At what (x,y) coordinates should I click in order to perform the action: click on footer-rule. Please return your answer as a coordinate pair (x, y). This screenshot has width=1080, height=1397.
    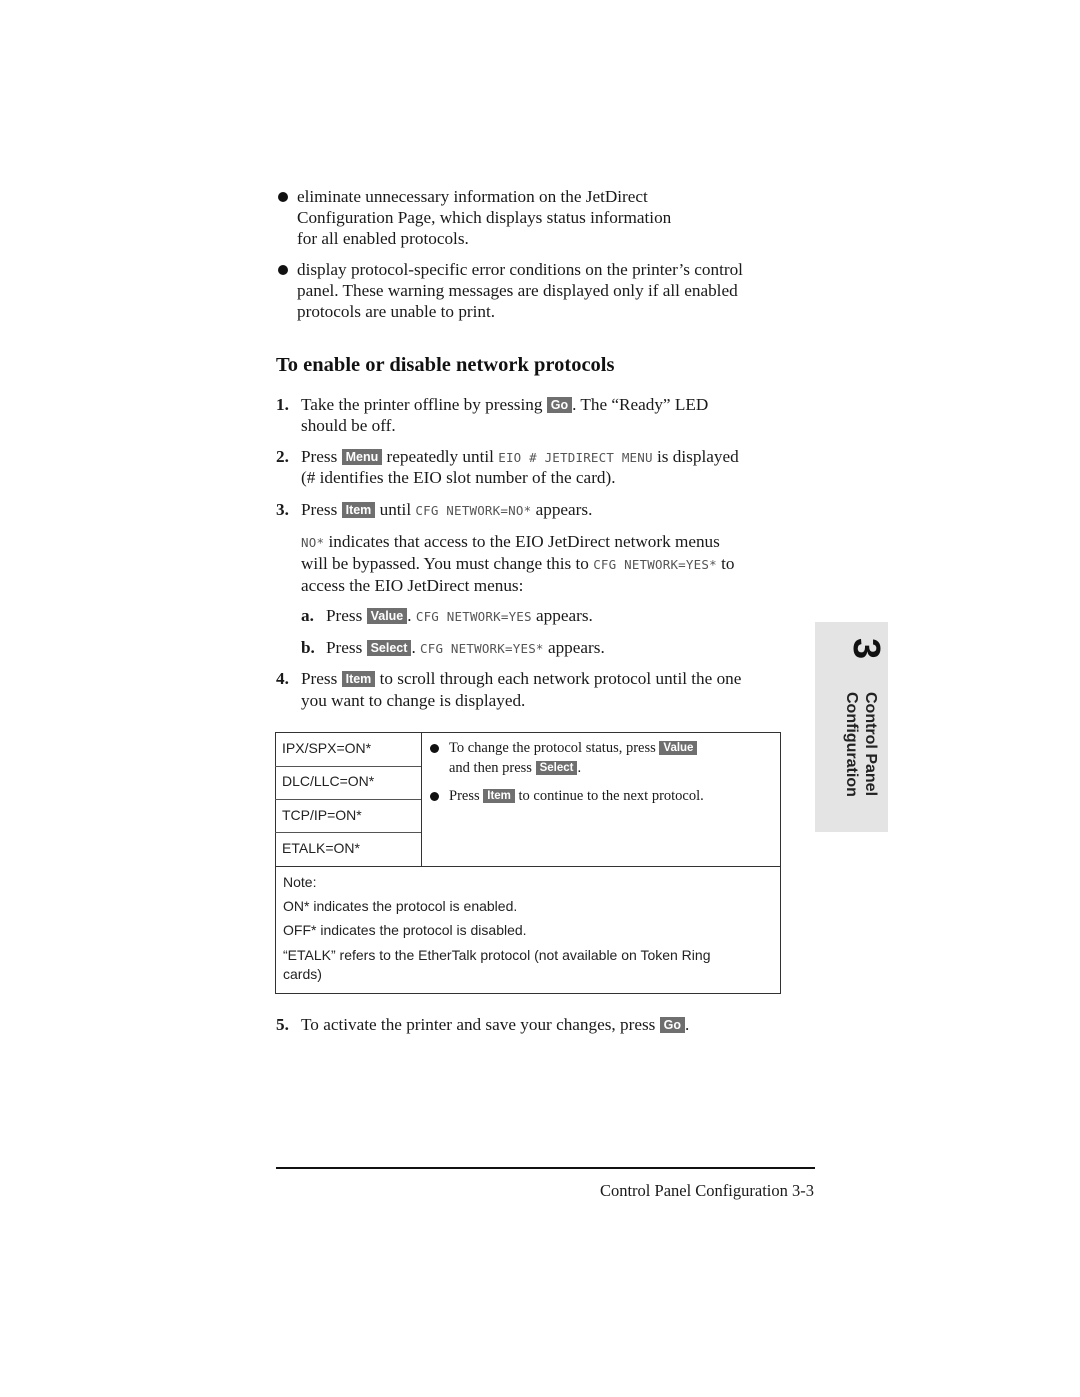
    Looking at the image, I should click on (545, 1168).